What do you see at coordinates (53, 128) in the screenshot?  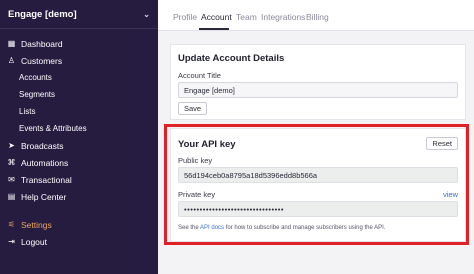 I see `sidebar-item-label: Events & Attributes` at bounding box center [53, 128].